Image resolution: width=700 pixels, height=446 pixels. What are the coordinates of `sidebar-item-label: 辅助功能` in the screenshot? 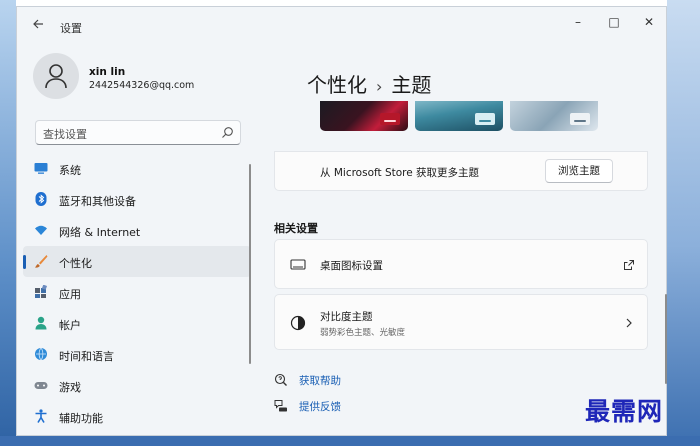 It's located at (81, 418).